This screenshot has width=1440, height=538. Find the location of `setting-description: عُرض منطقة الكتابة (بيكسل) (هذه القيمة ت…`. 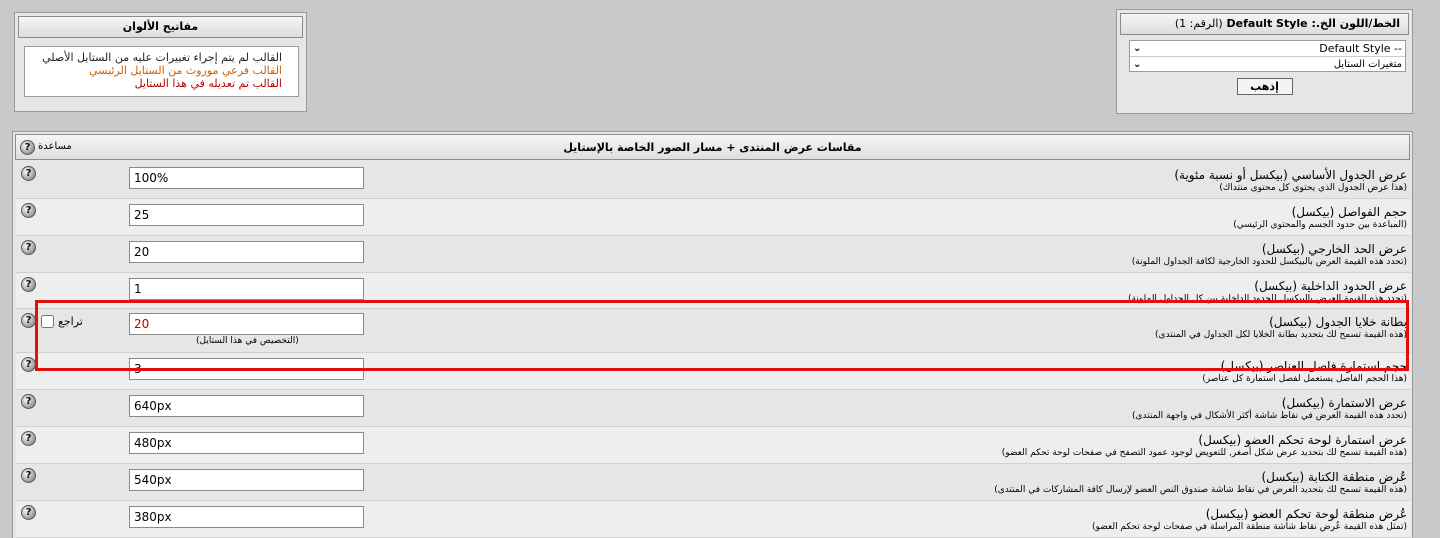

setting-description: عُرض منطقة الكتابة (بيكسل) (هذه القيمة ت… is located at coordinates (957, 483).